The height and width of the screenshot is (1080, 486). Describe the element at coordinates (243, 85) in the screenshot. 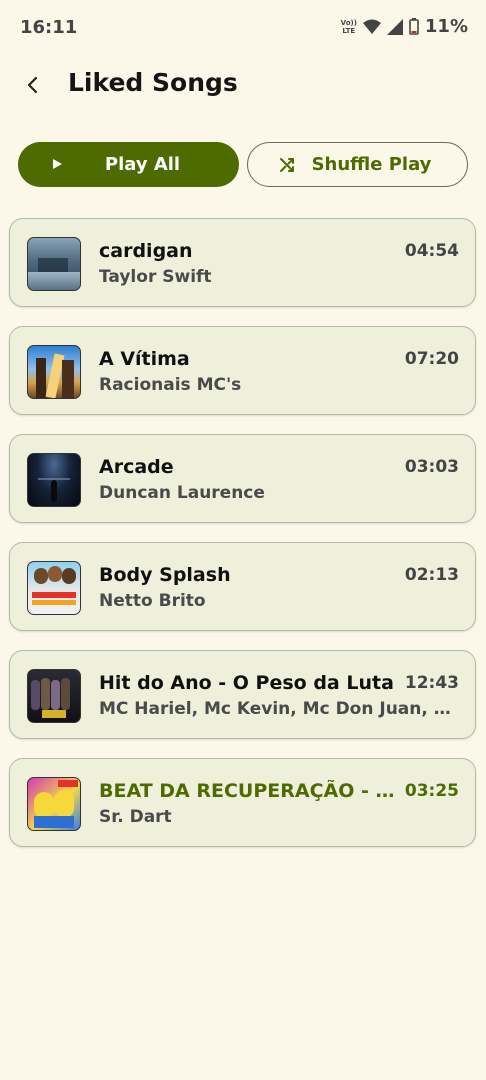

I see `app-header: Liked Songs` at that location.